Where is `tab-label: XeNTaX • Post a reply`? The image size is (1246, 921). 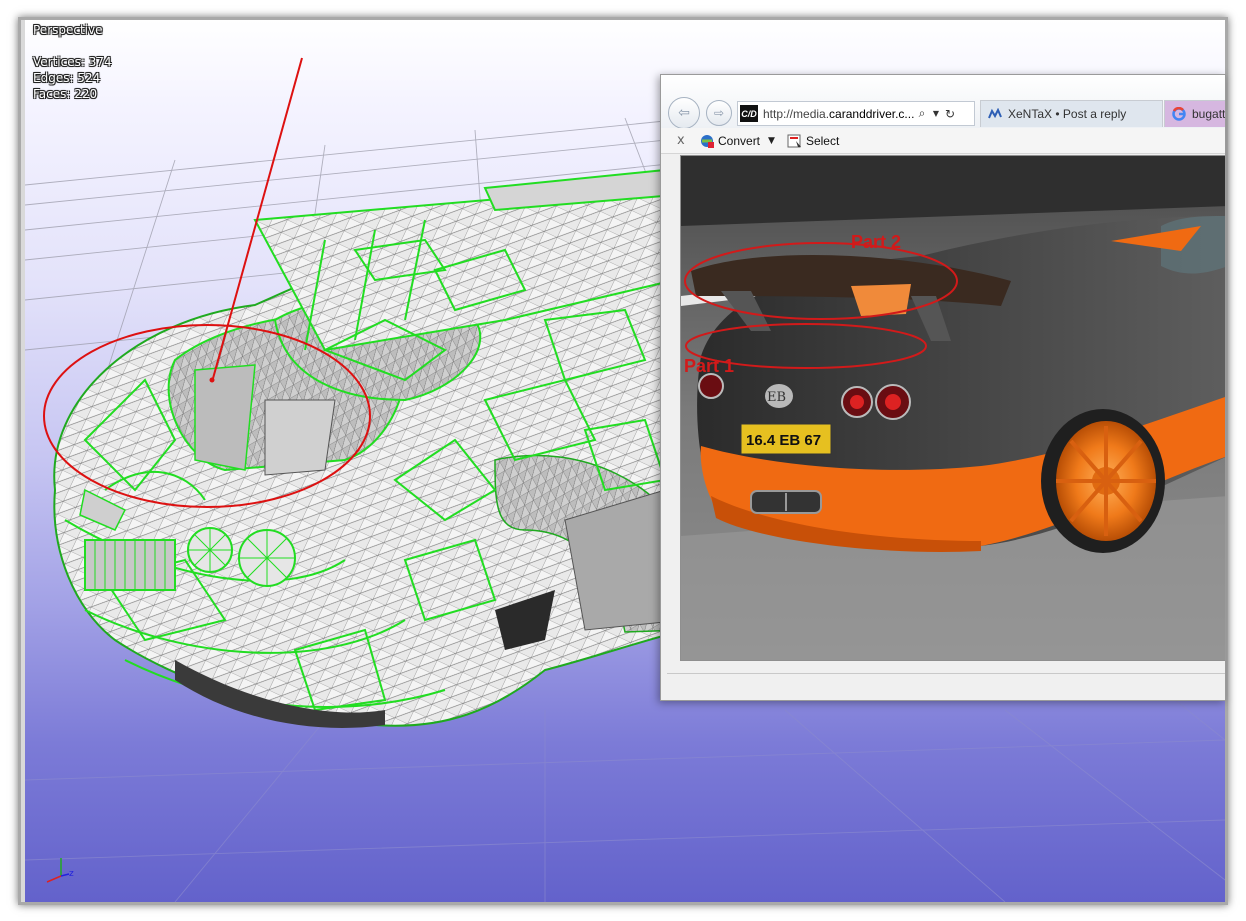 tab-label: XeNTaX • Post a reply is located at coordinates (1067, 114).